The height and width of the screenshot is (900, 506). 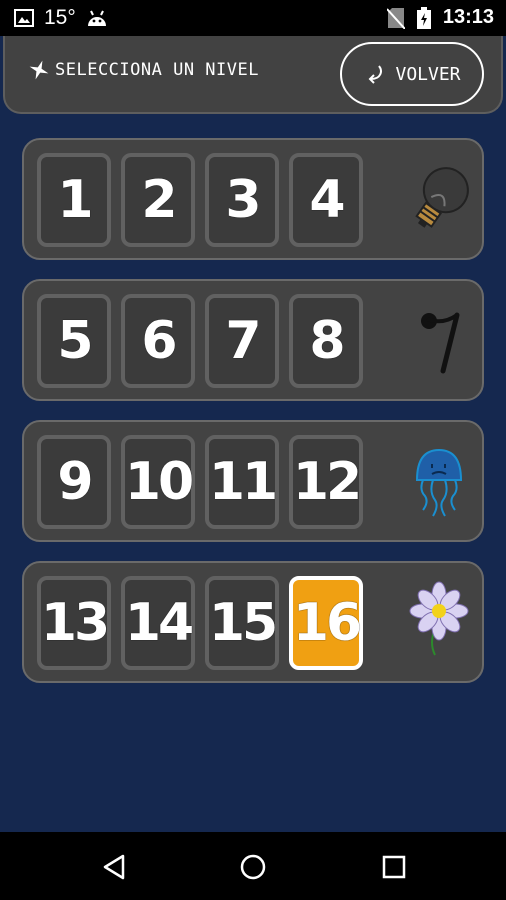 What do you see at coordinates (326, 623) in the screenshot?
I see `level-button-16: 16` at bounding box center [326, 623].